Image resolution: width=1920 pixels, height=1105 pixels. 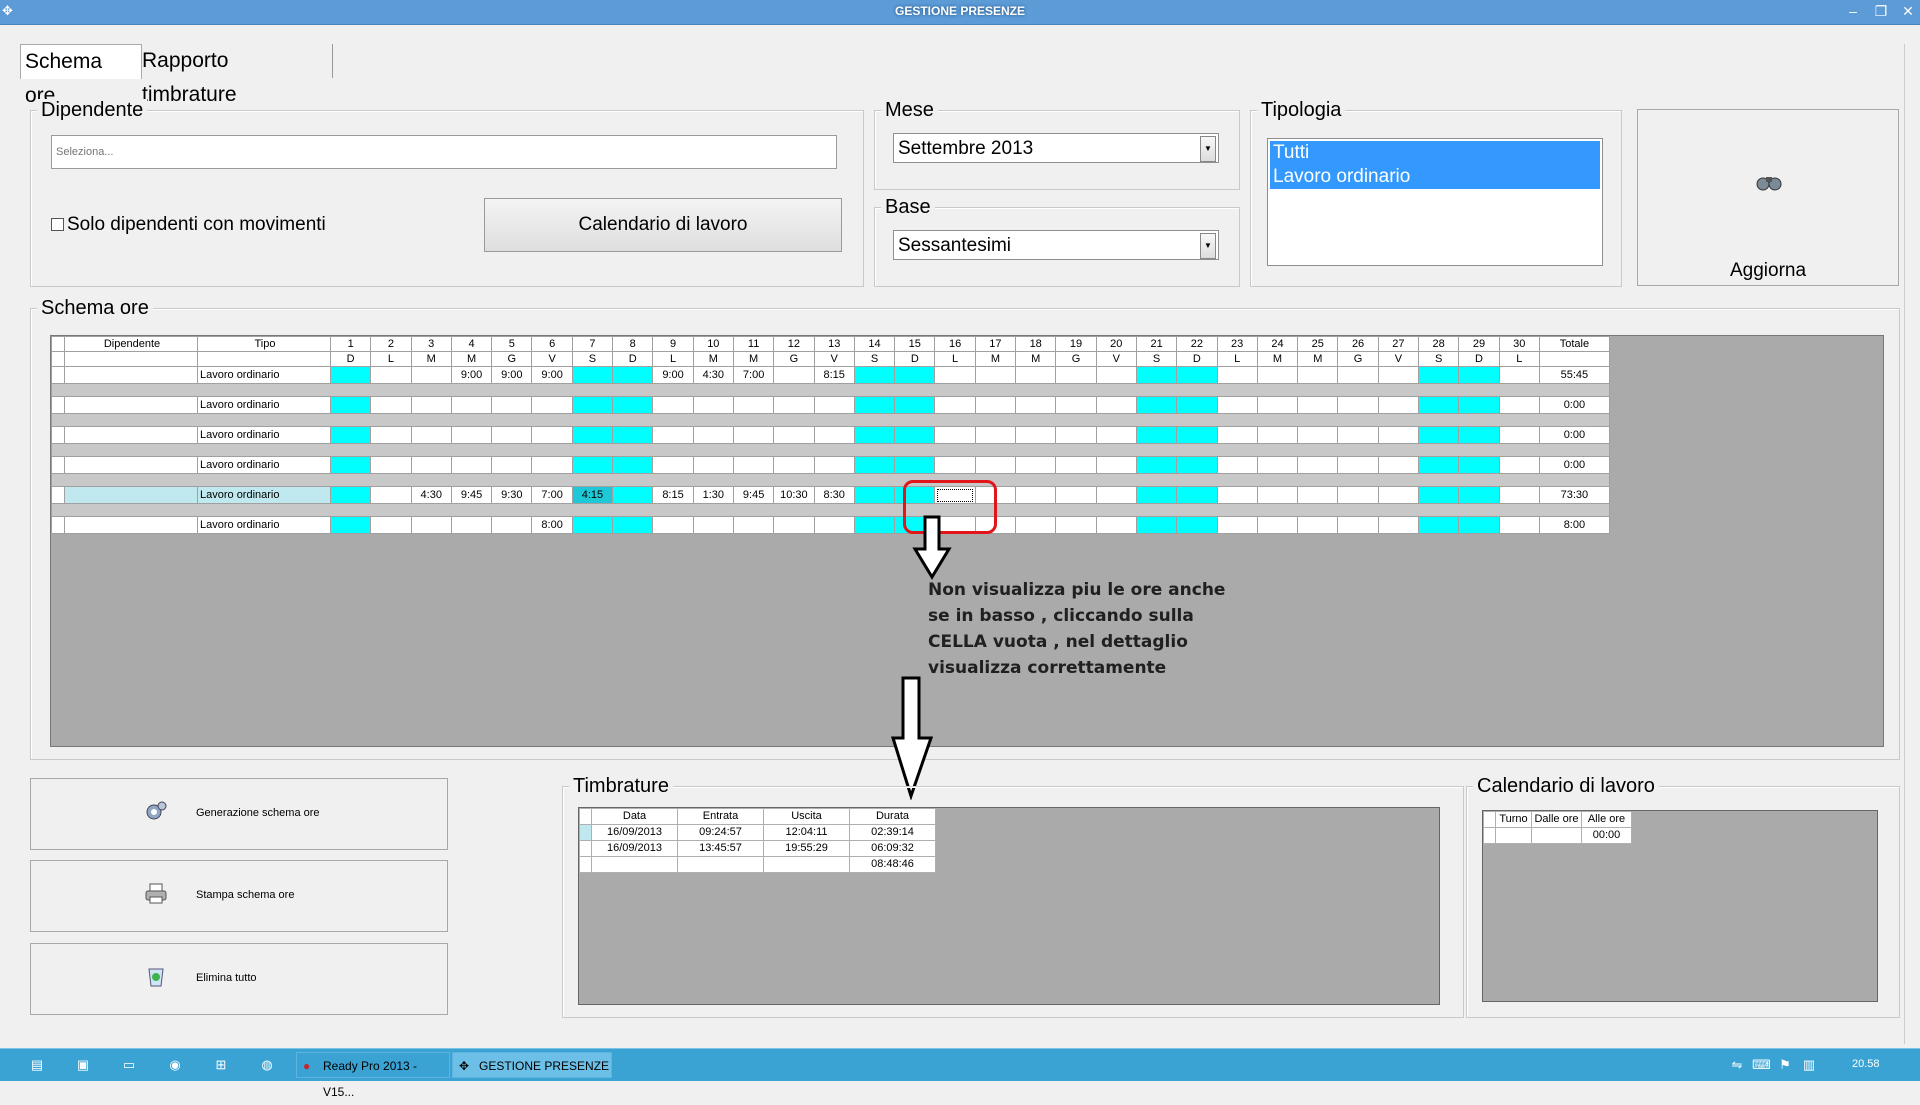 What do you see at coordinates (1479, 344) in the screenshot?
I see `day-header: 29` at bounding box center [1479, 344].